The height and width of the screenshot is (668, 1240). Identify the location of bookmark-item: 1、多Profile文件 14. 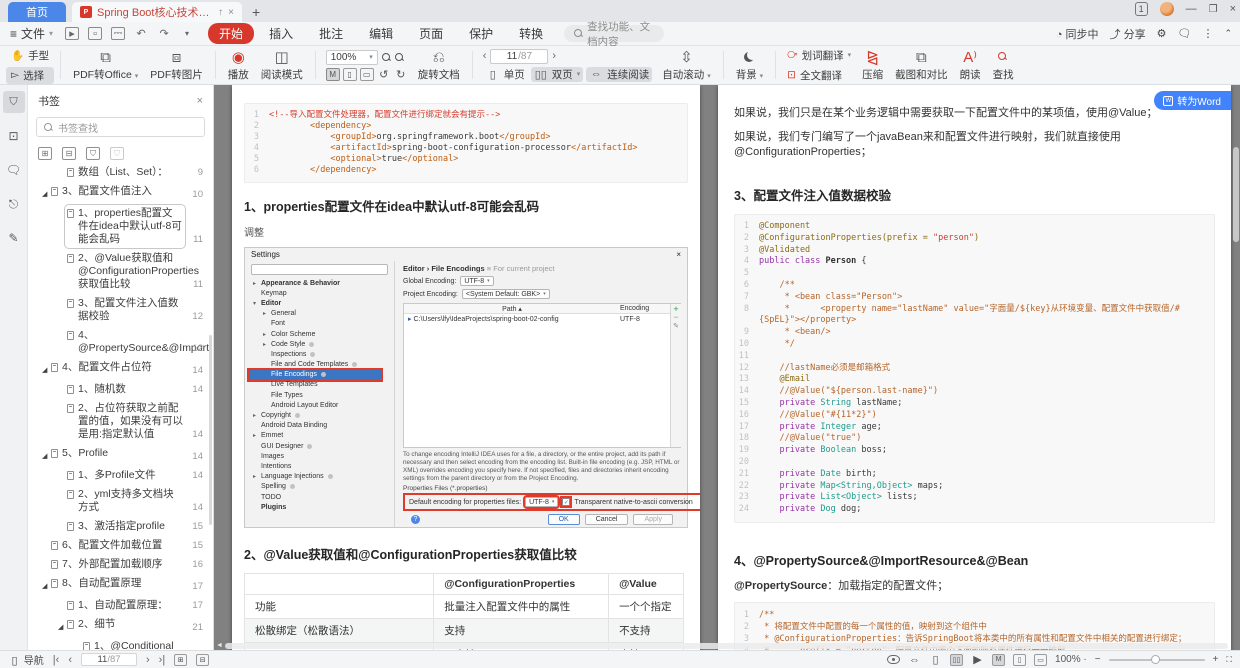
(118, 475).